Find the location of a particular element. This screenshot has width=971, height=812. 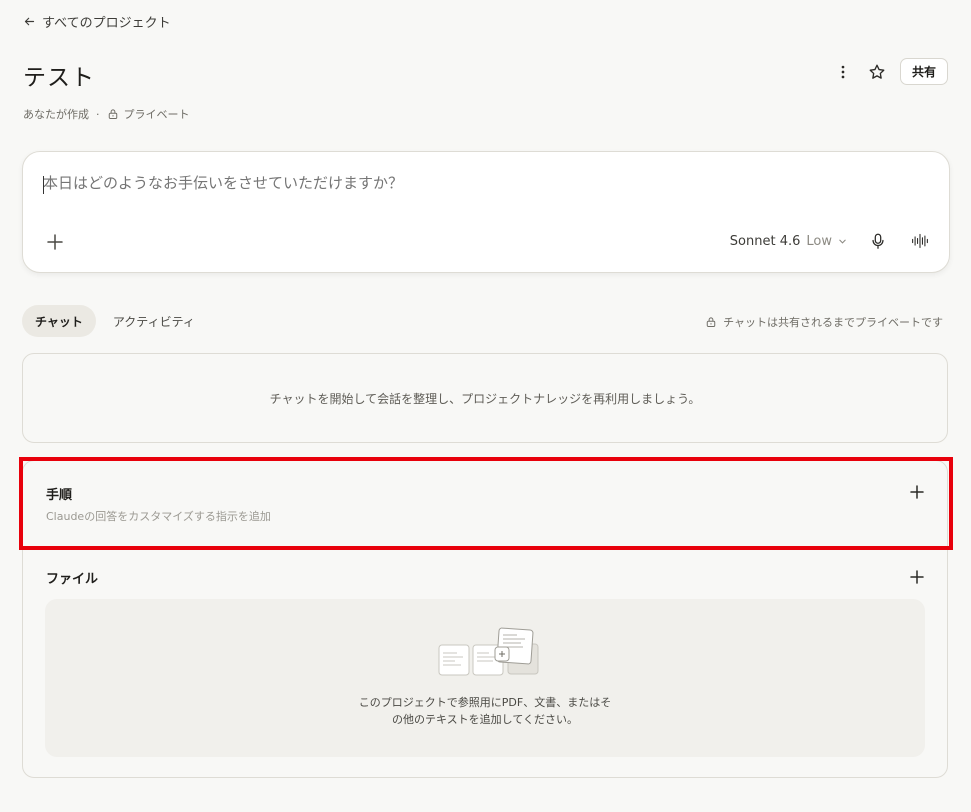

instructions-highlight-box is located at coordinates (486, 503).